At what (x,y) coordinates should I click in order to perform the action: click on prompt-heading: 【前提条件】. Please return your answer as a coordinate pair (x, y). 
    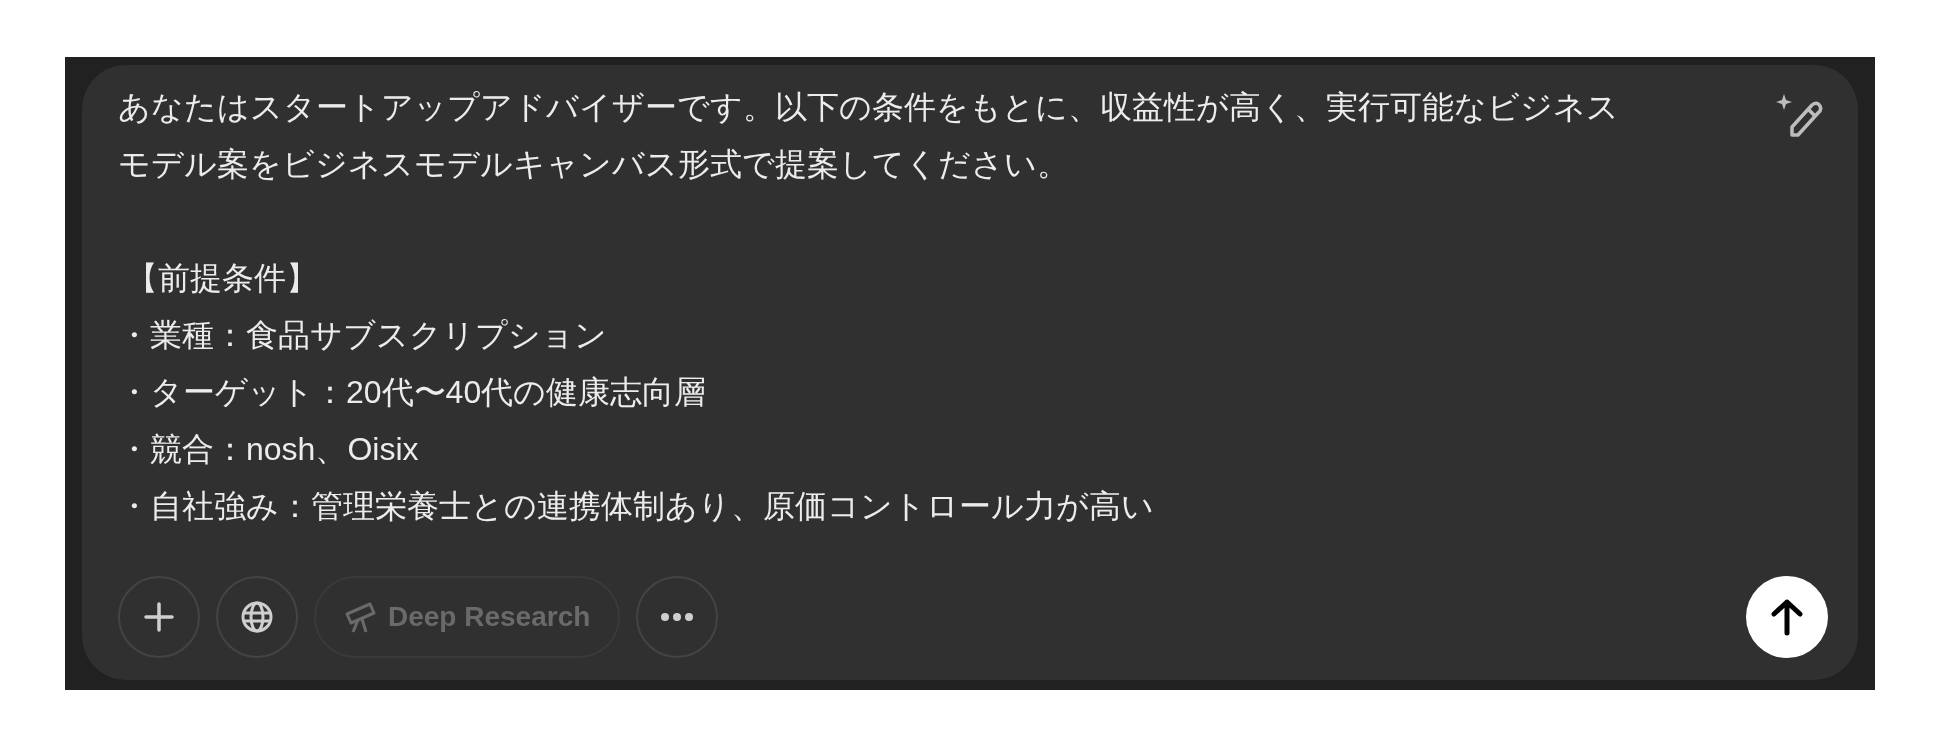
    Looking at the image, I should click on (222, 278).